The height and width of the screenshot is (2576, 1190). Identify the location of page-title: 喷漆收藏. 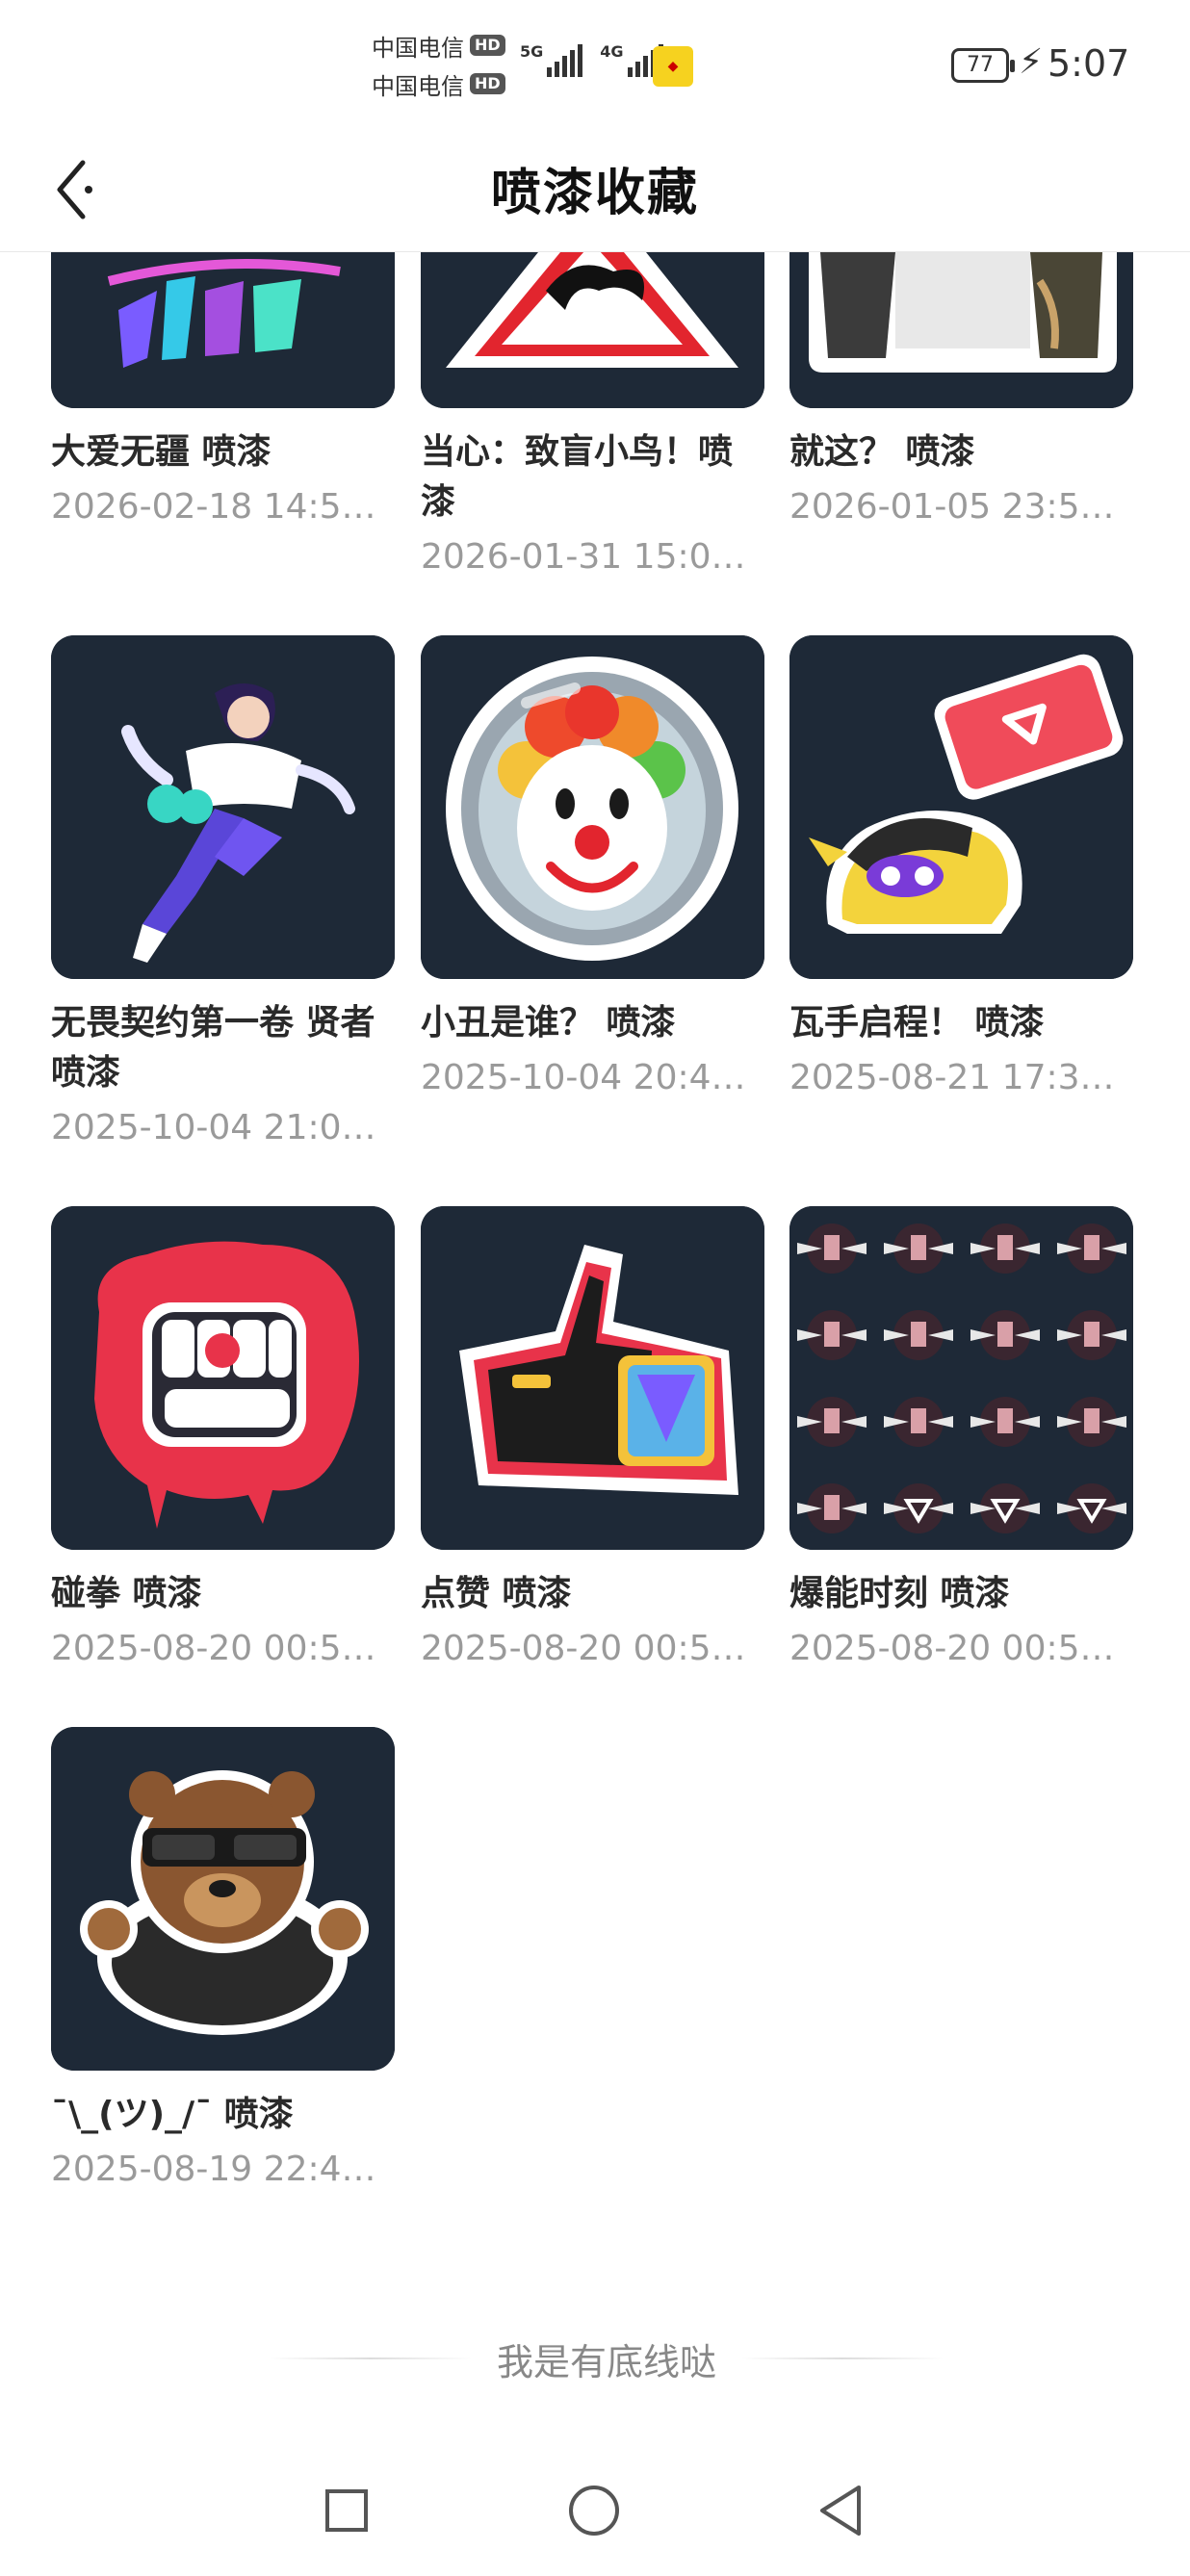
(595, 194).